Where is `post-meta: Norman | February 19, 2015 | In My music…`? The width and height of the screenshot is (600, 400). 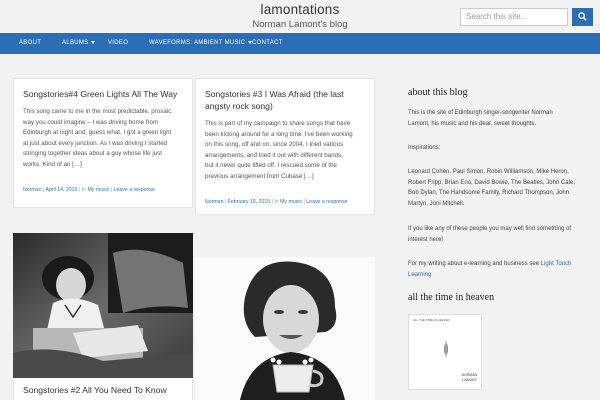 post-meta: Norman | February 19, 2015 | In My music… is located at coordinates (276, 202).